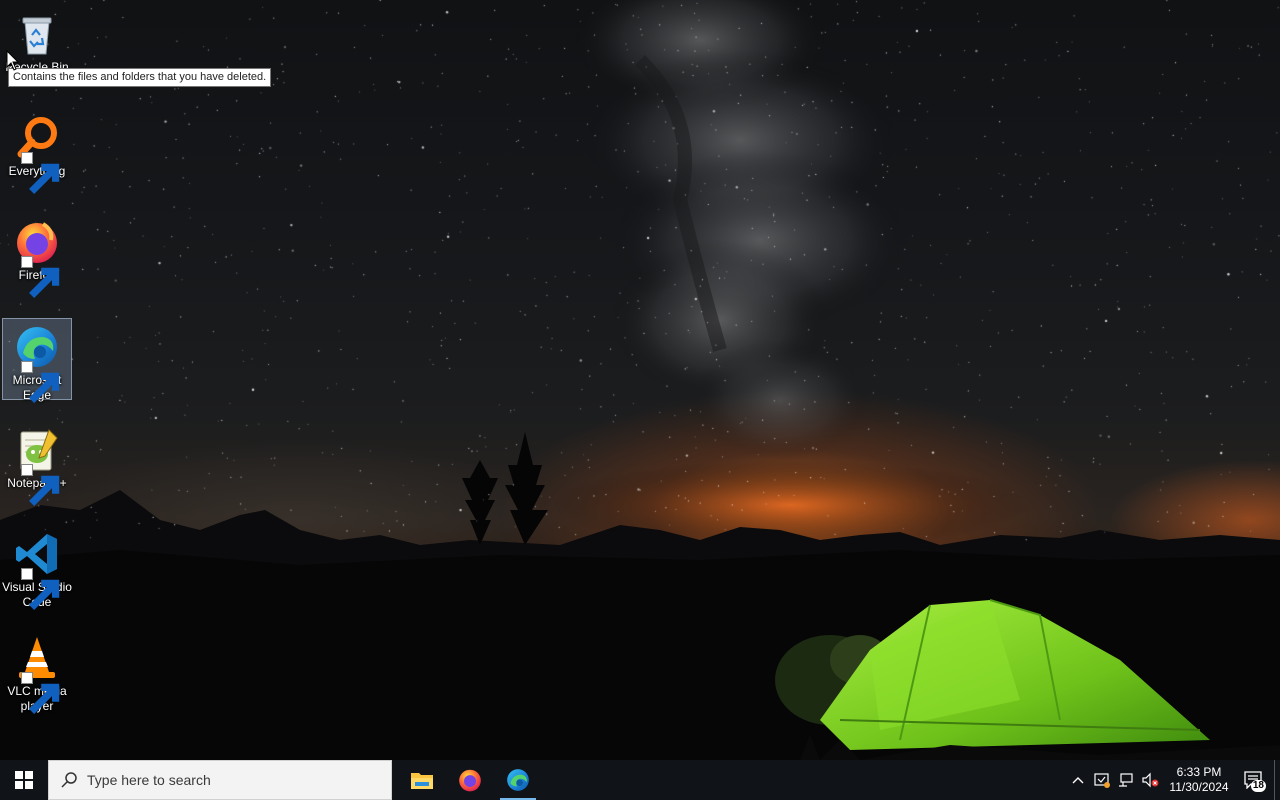 This screenshot has width=1280, height=800. I want to click on clock-date: 11/30/2024, so click(1199, 787).